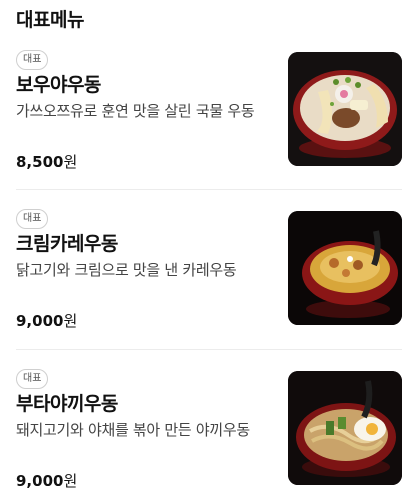 The image size is (409, 499). Describe the element at coordinates (67, 244) in the screenshot. I see `menu-item-name: 크림카레우동` at that location.